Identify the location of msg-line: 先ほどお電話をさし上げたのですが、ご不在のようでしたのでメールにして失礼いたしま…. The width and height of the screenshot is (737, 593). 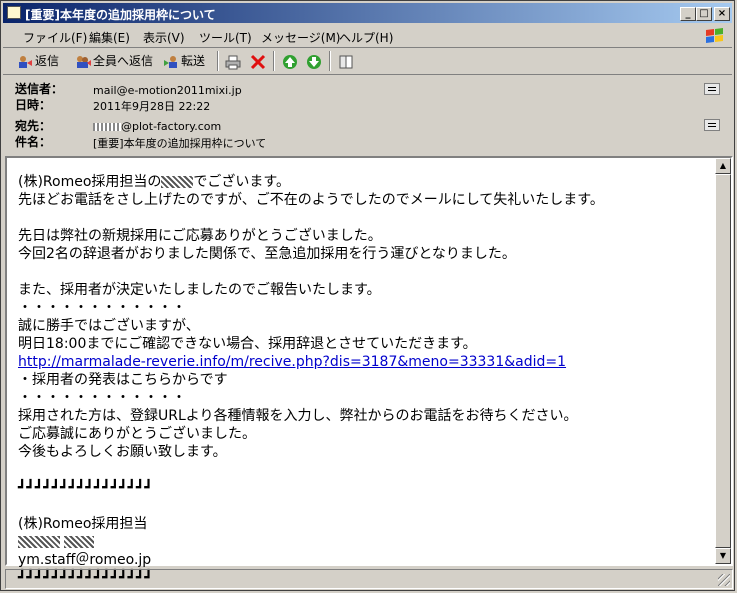
(311, 200).